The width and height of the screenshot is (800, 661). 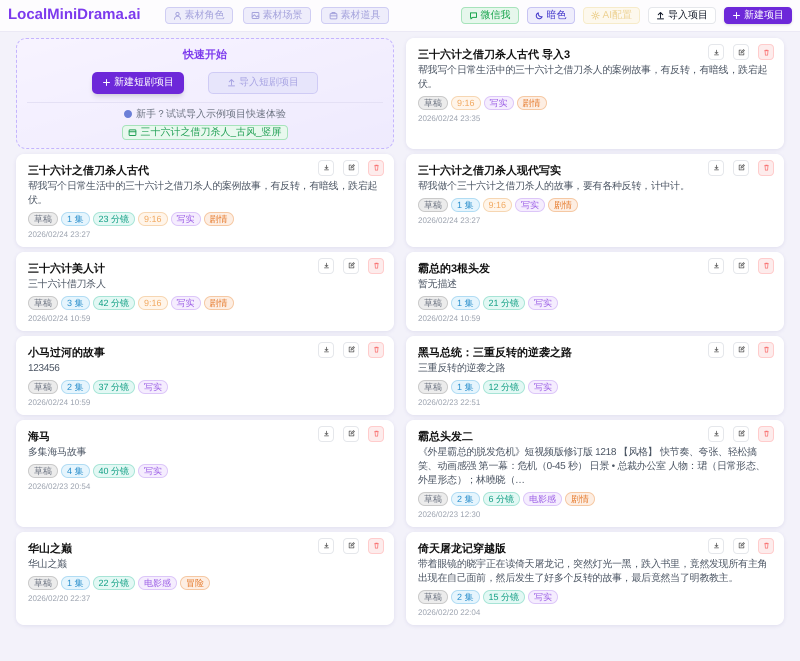 I want to click on header-button: 暗色, so click(x=550, y=15).